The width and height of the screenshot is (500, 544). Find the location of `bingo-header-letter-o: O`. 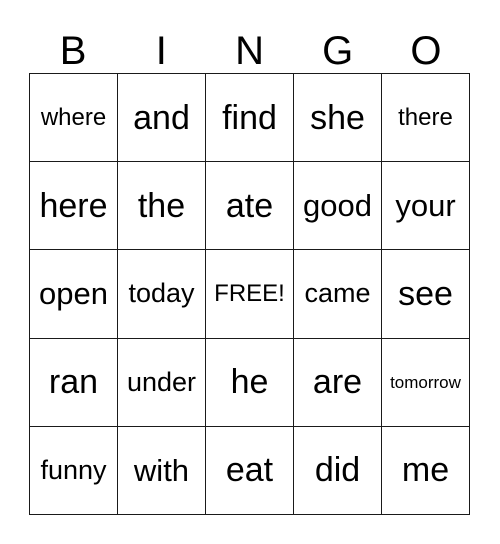

bingo-header-letter-o: O is located at coordinates (426, 51).